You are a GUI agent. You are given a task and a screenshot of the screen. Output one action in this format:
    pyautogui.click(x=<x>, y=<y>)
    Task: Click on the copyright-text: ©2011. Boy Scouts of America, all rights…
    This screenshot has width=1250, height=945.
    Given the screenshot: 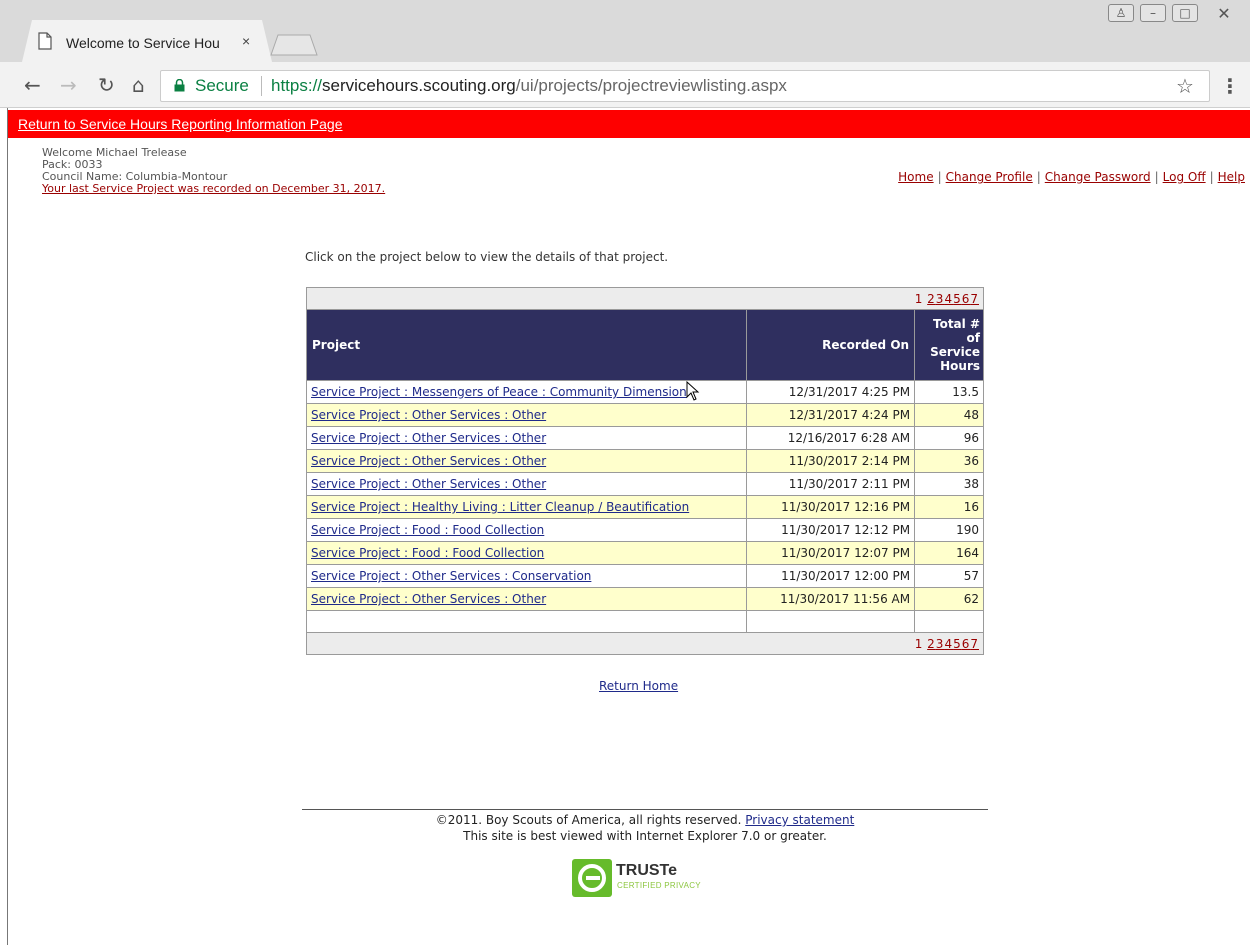 What is the action you would take?
    pyautogui.click(x=588, y=820)
    